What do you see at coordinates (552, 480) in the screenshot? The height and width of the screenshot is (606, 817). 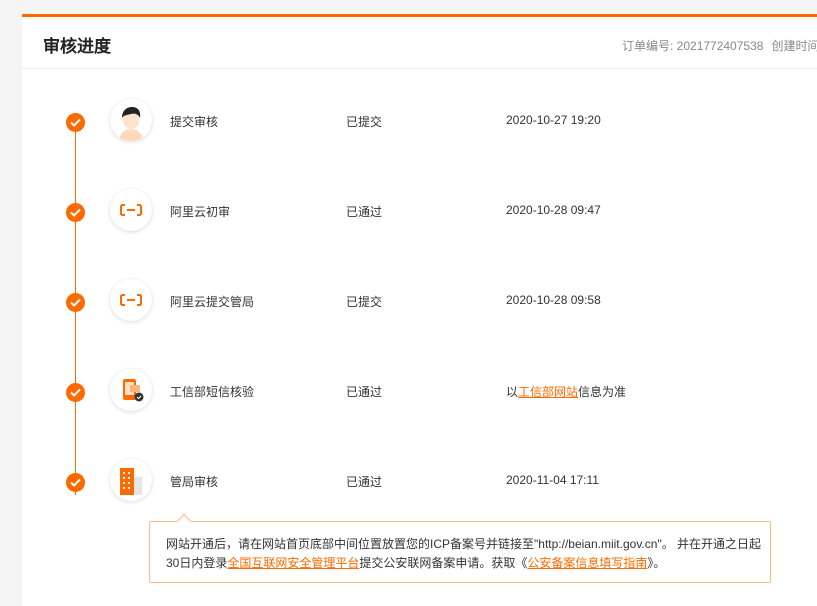 I see `step-time: 2020-11-04 17:11` at bounding box center [552, 480].